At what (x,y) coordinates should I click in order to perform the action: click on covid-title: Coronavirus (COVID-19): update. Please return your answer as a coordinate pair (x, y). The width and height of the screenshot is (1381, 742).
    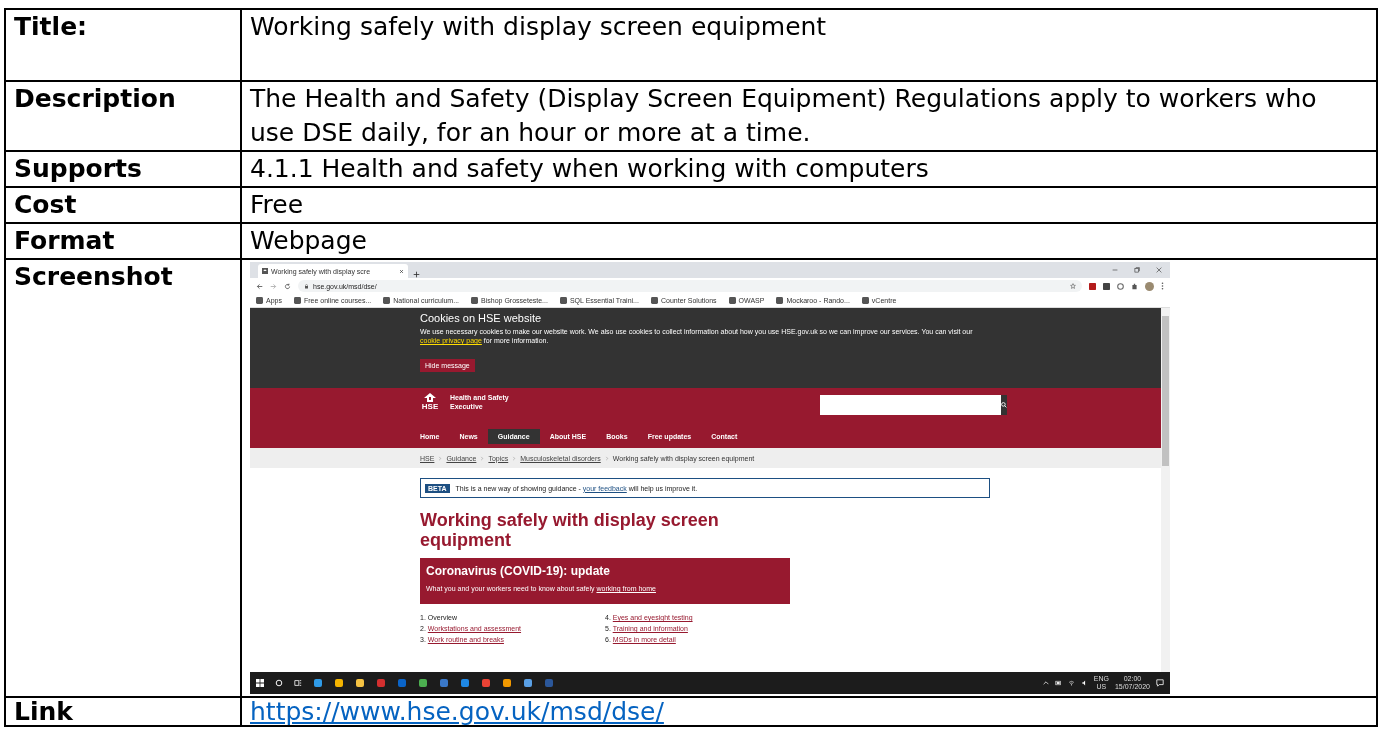
    Looking at the image, I should click on (519, 571).